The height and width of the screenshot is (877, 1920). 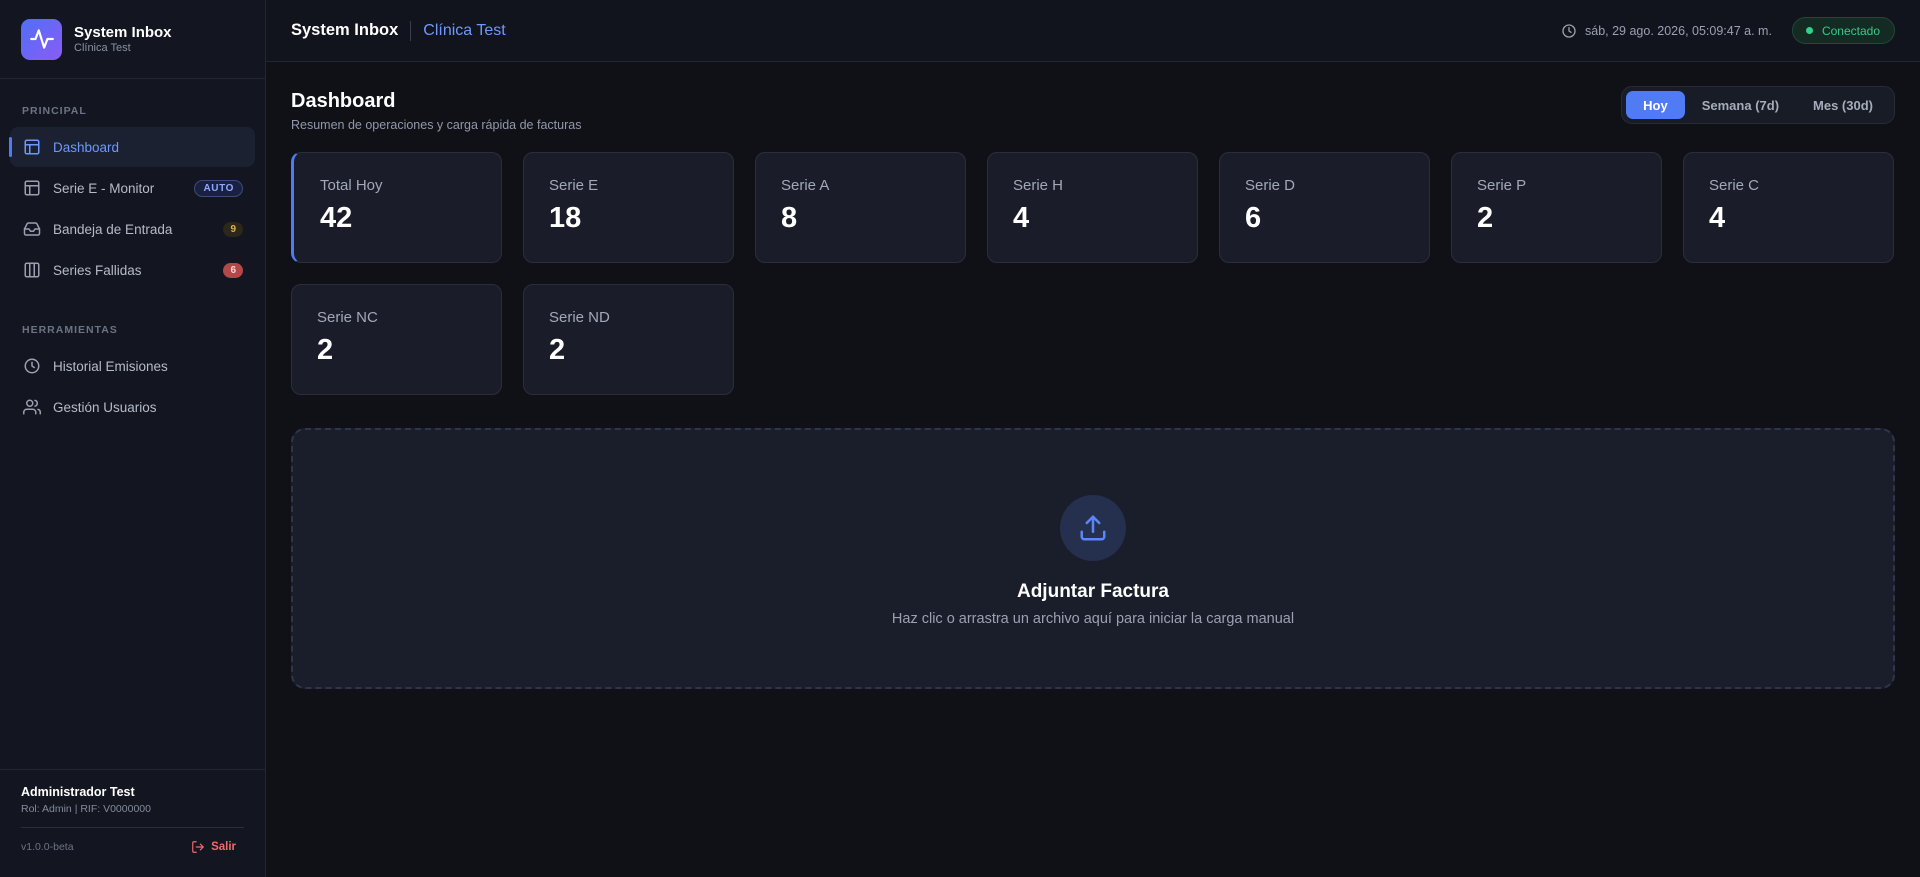 I want to click on upload-title: Adjuntar Factura, so click(x=1093, y=591).